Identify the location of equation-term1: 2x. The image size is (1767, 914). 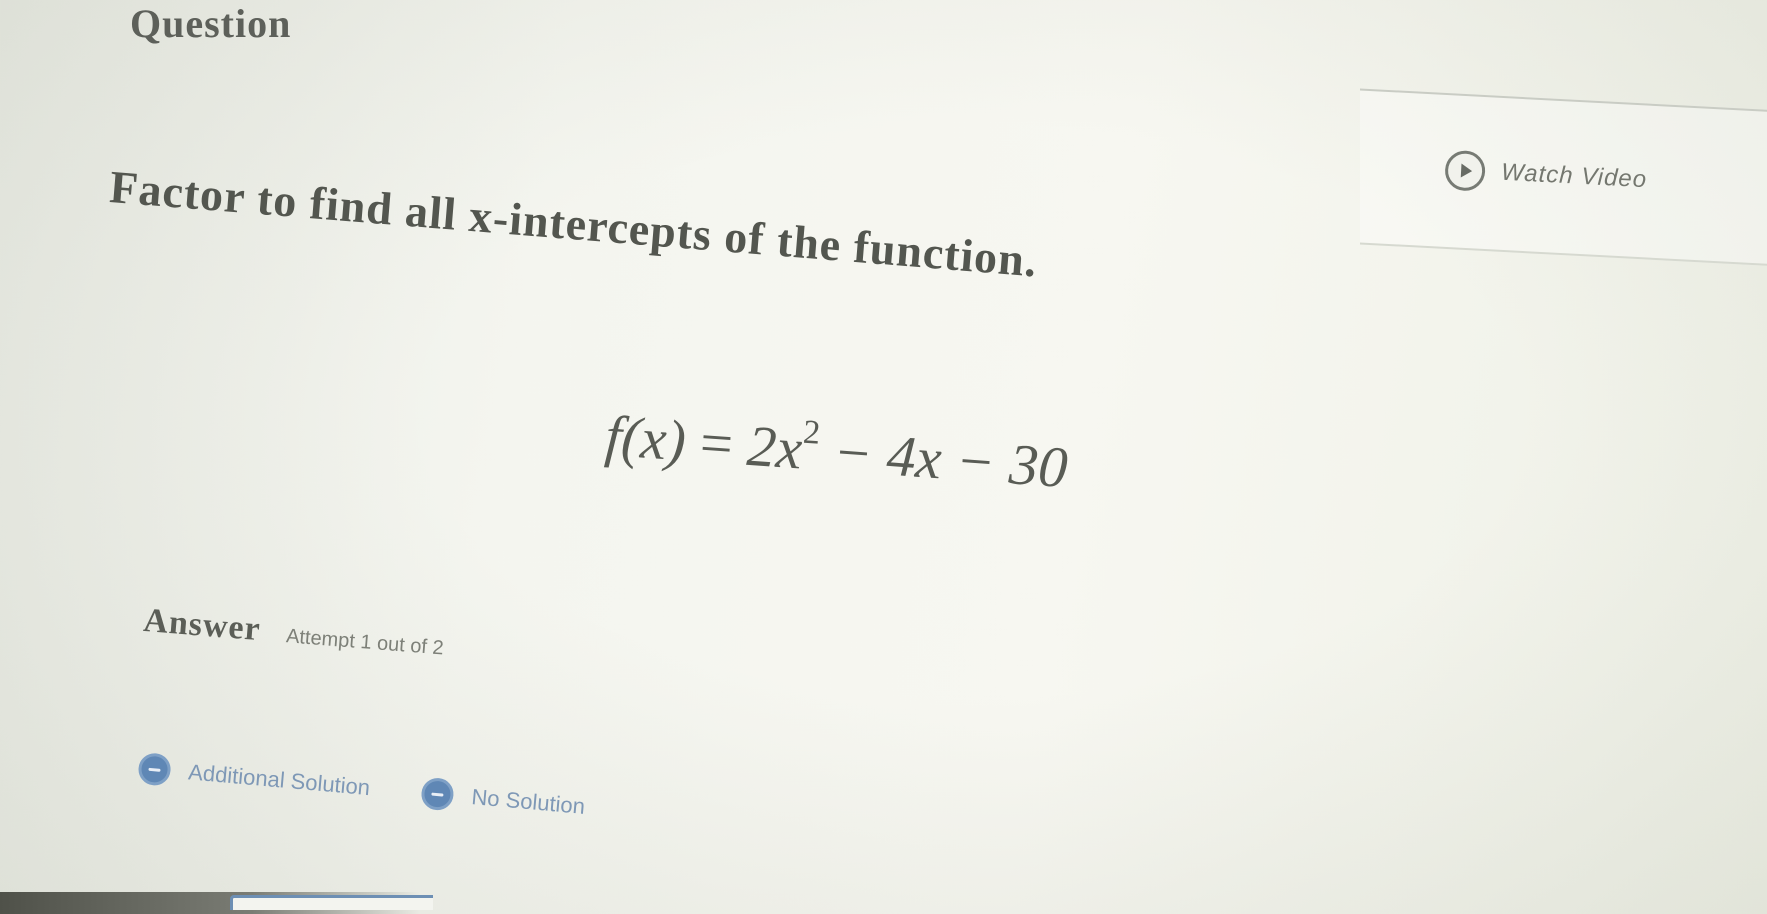
(775, 447).